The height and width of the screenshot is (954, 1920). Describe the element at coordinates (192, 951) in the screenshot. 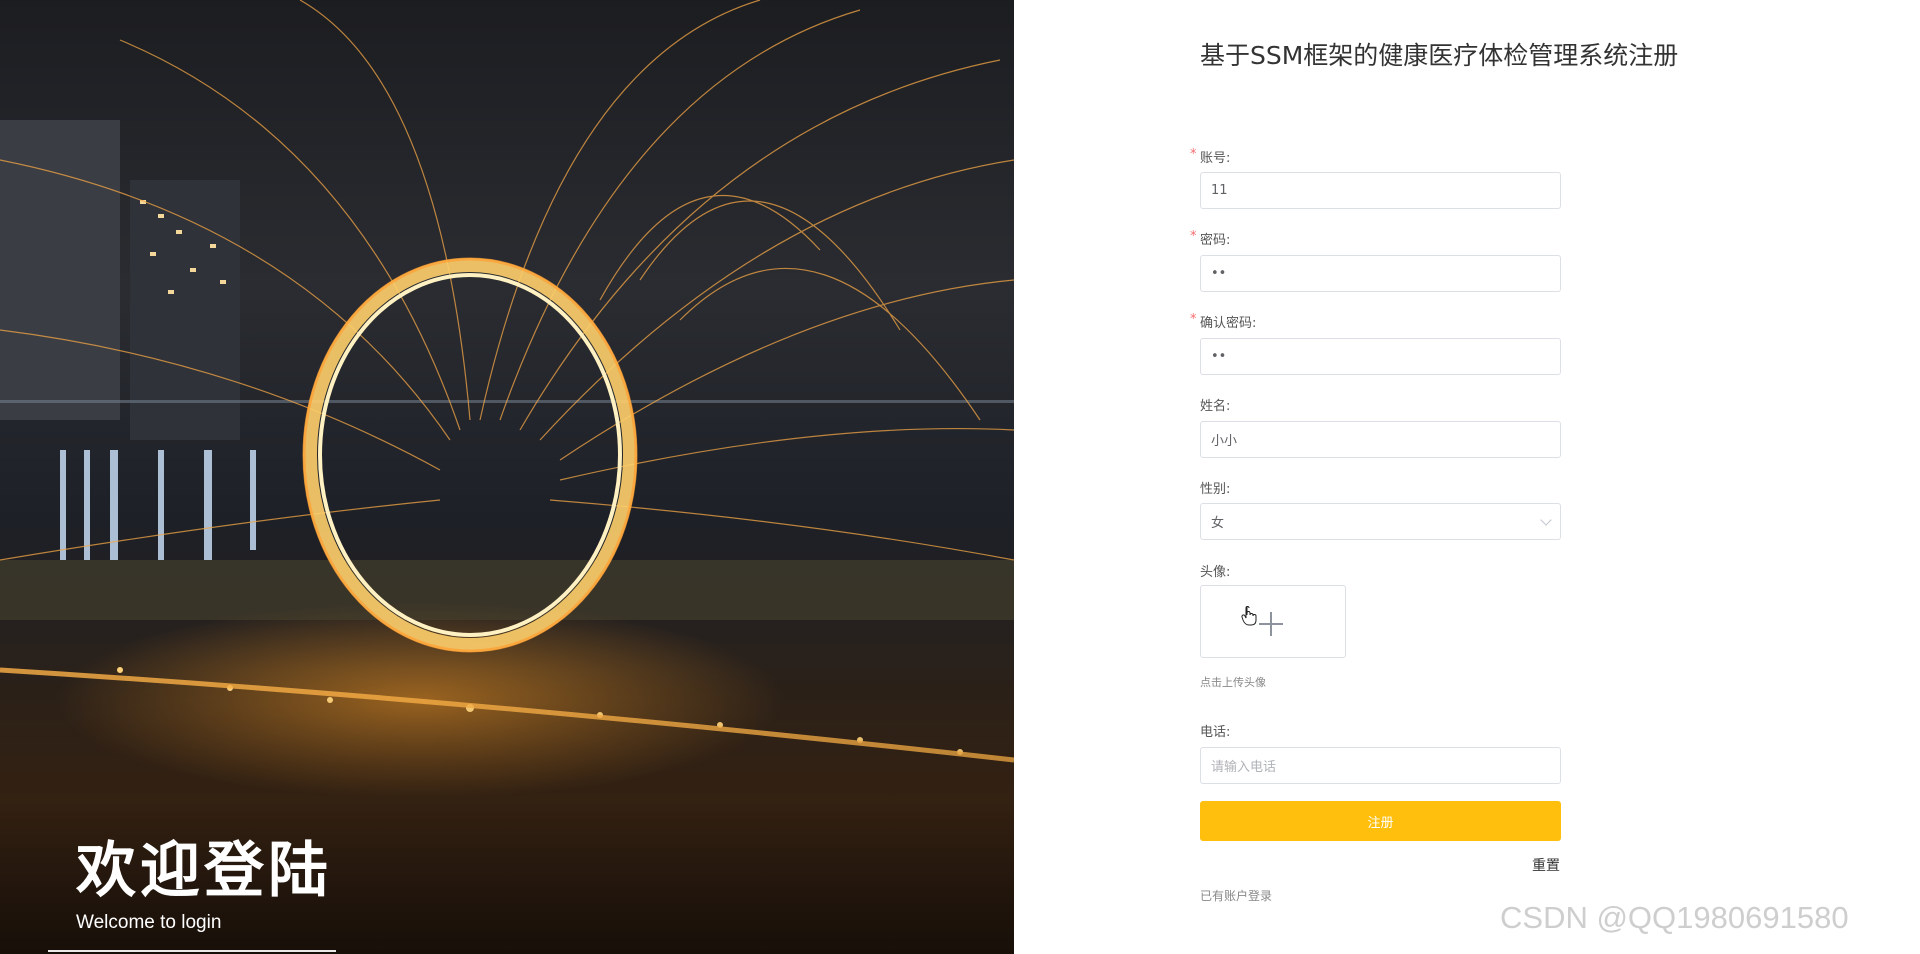

I see `hero-divider` at that location.